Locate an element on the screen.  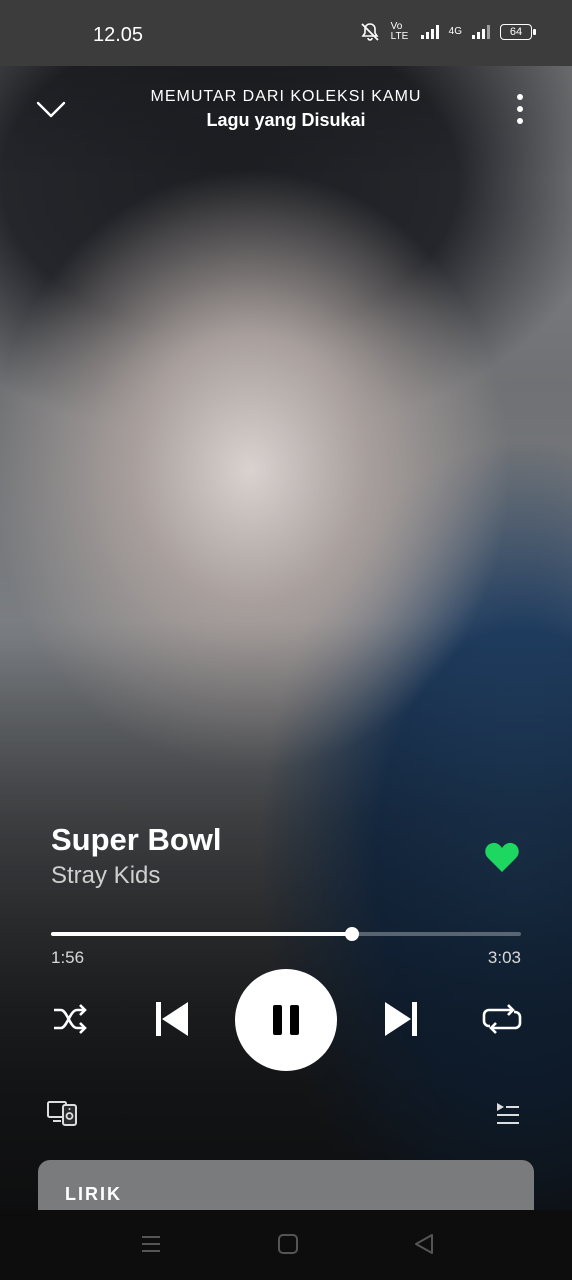
more-vertical-icon is located at coordinates (520, 110).